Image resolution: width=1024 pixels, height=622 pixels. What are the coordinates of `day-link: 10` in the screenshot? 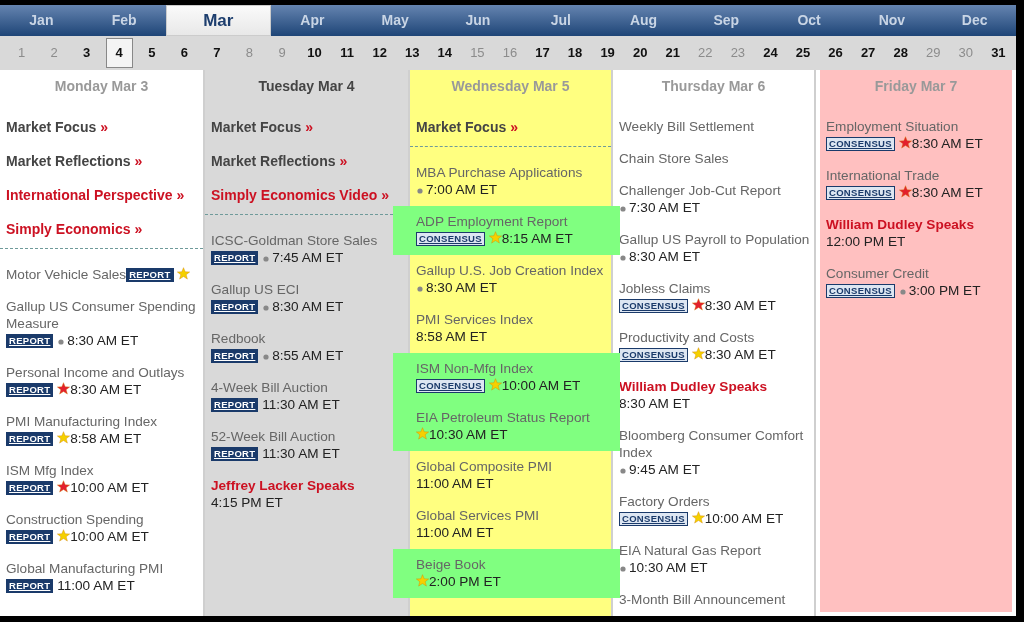 It's located at (315, 53).